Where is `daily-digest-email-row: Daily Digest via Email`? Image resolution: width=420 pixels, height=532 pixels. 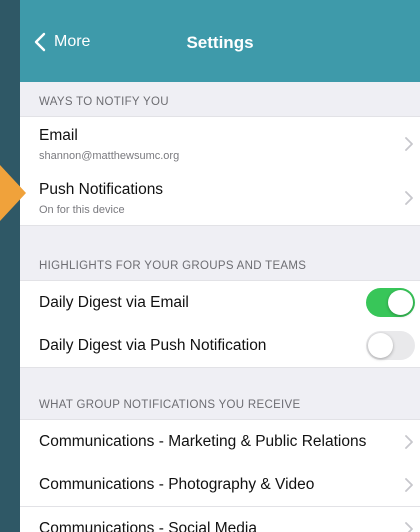
daily-digest-email-row: Daily Digest via Email is located at coordinates (220, 302).